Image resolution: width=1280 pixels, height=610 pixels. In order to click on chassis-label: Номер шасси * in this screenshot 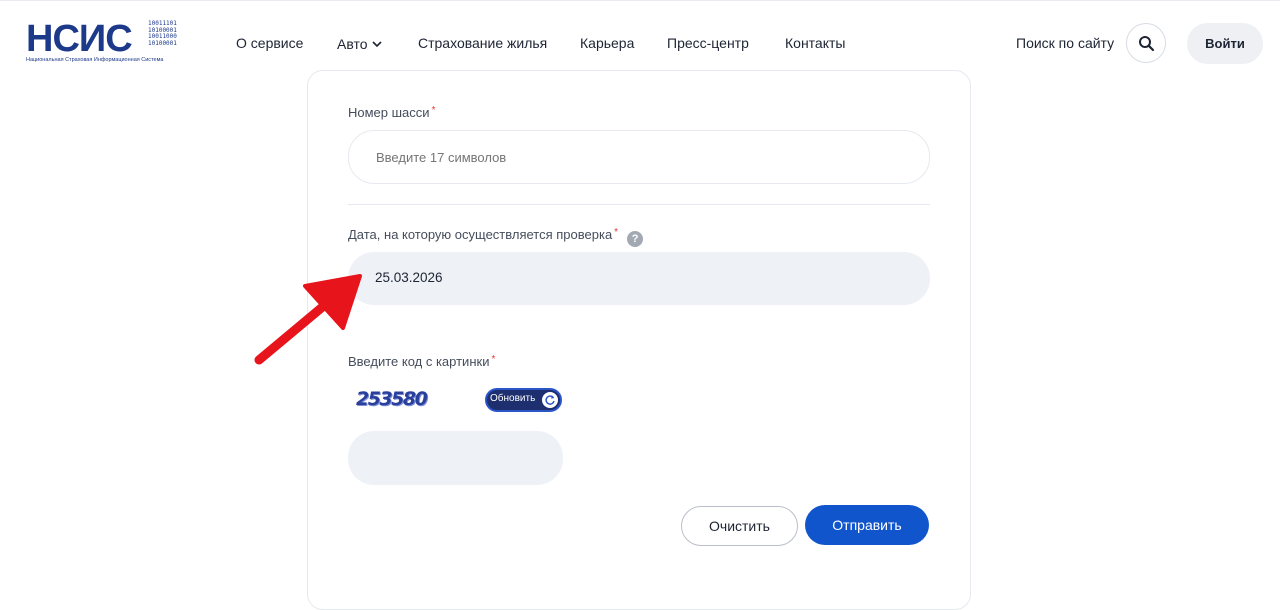, I will do `click(391, 112)`.